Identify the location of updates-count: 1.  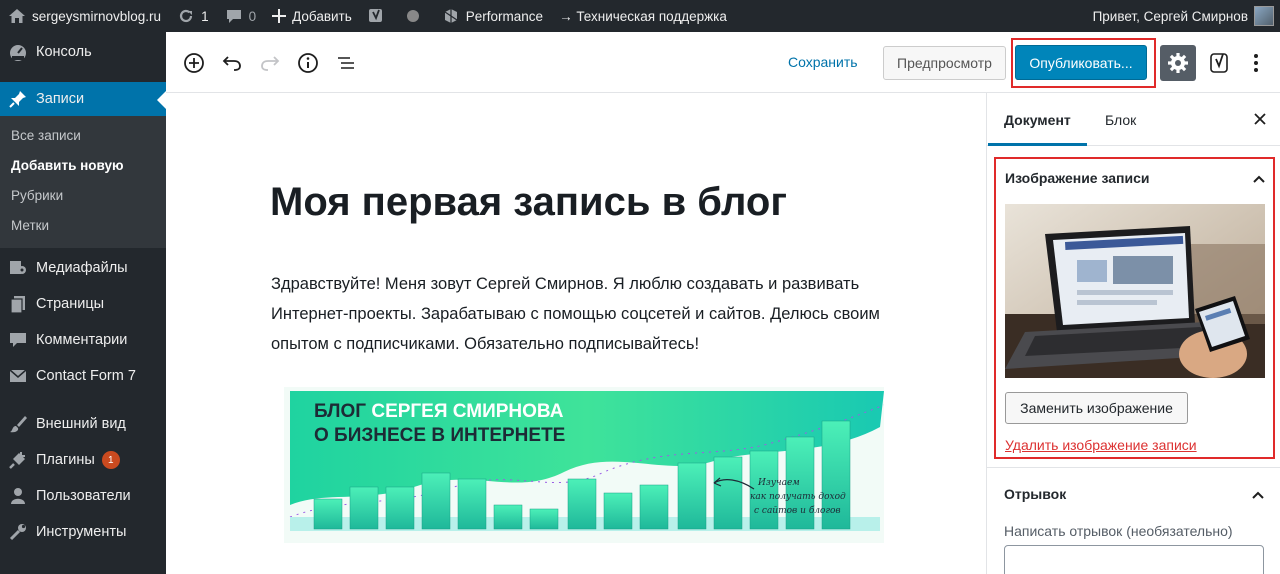
(205, 16).